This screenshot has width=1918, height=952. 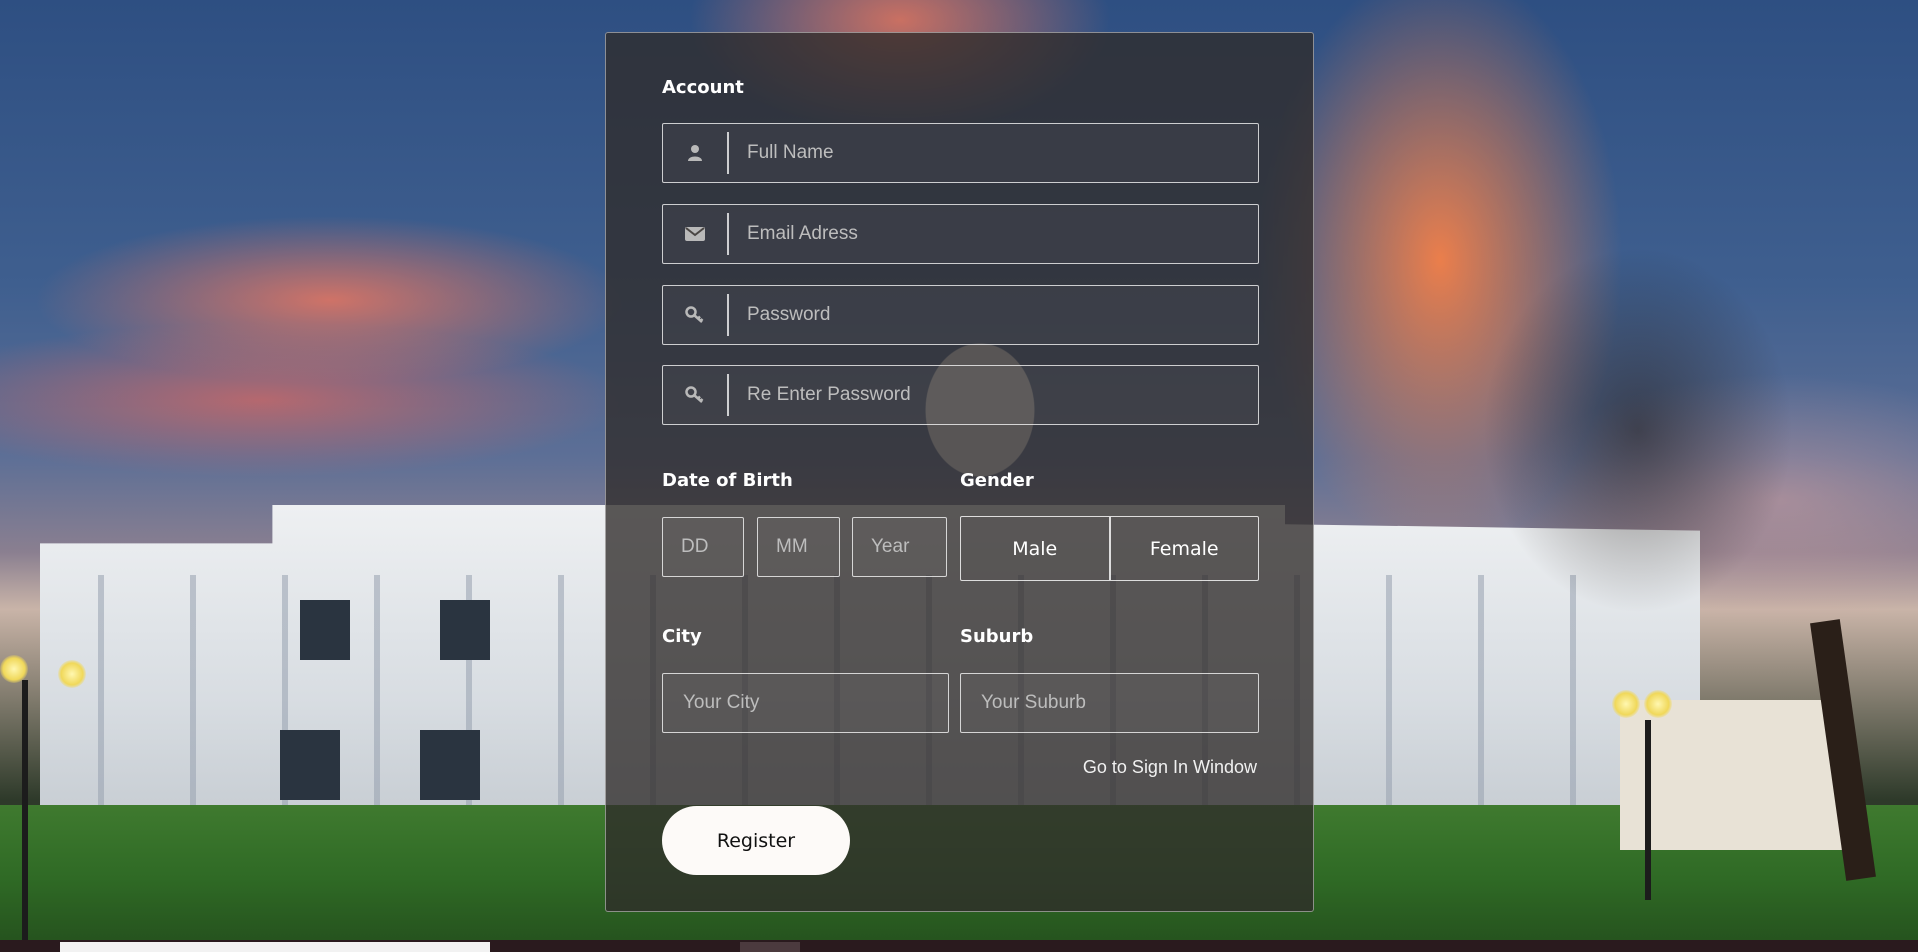 What do you see at coordinates (696, 234) in the screenshot?
I see `envelope-icon` at bounding box center [696, 234].